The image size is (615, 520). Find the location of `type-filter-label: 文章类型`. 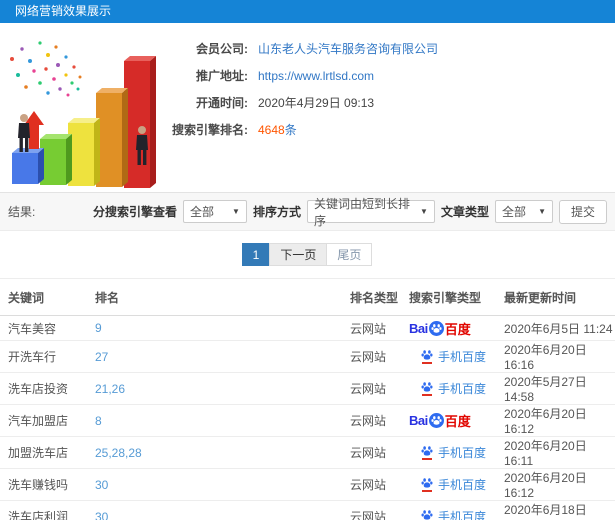

type-filter-label: 文章类型 is located at coordinates (464, 212).